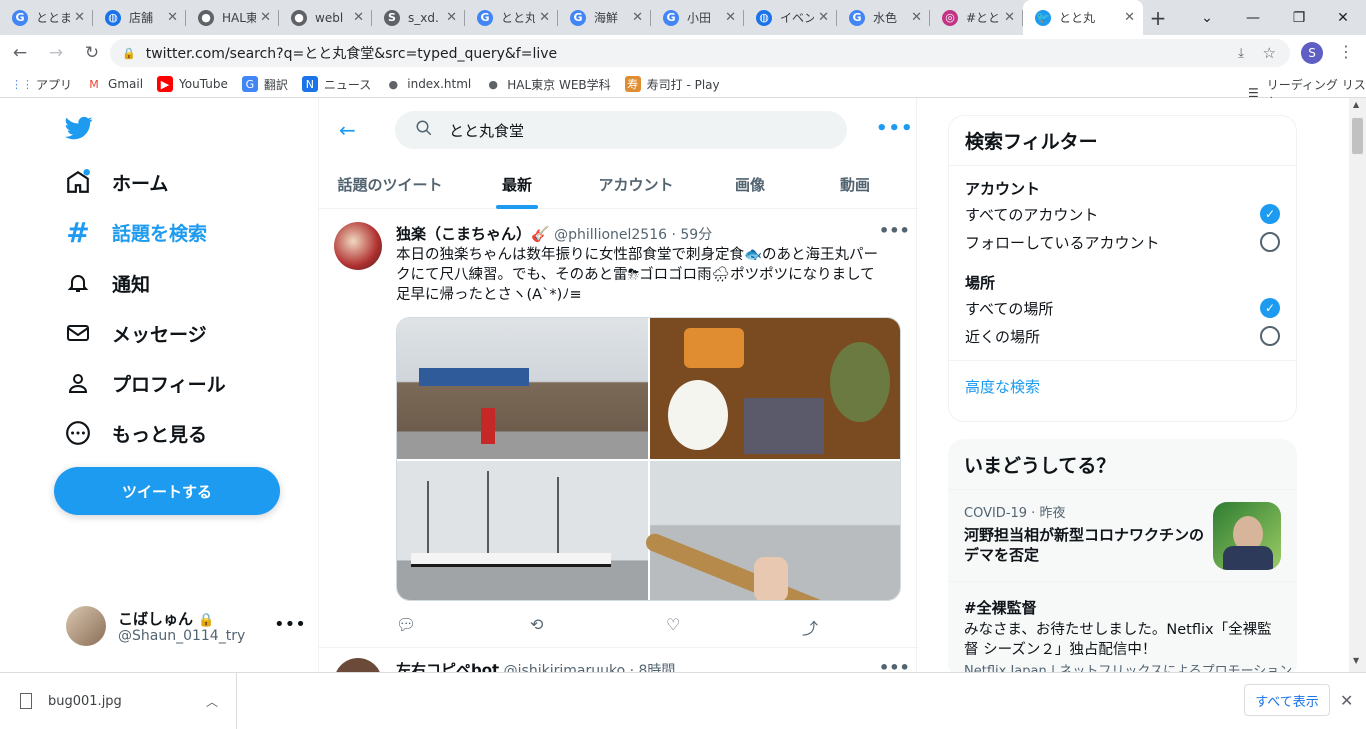  Describe the element at coordinates (697, 17) in the screenshot. I see `browser-tab: G 小田 ✕` at that location.